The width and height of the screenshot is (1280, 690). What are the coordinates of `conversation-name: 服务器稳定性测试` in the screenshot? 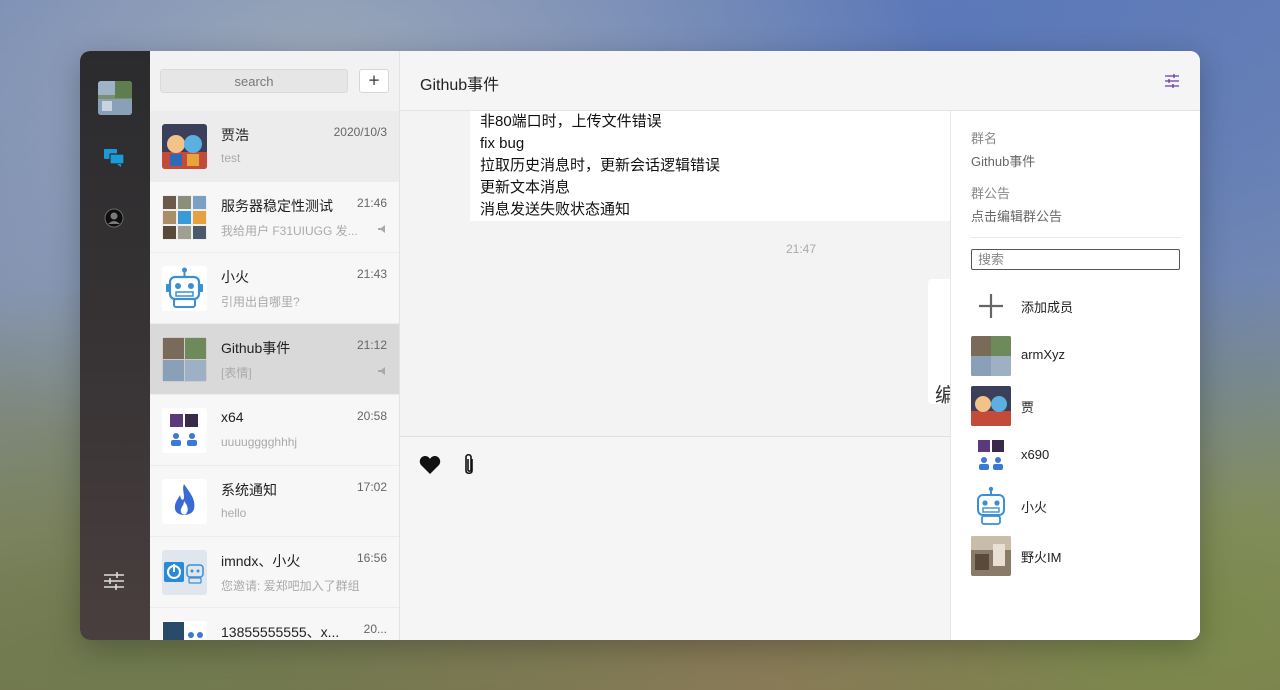 It's located at (277, 206).